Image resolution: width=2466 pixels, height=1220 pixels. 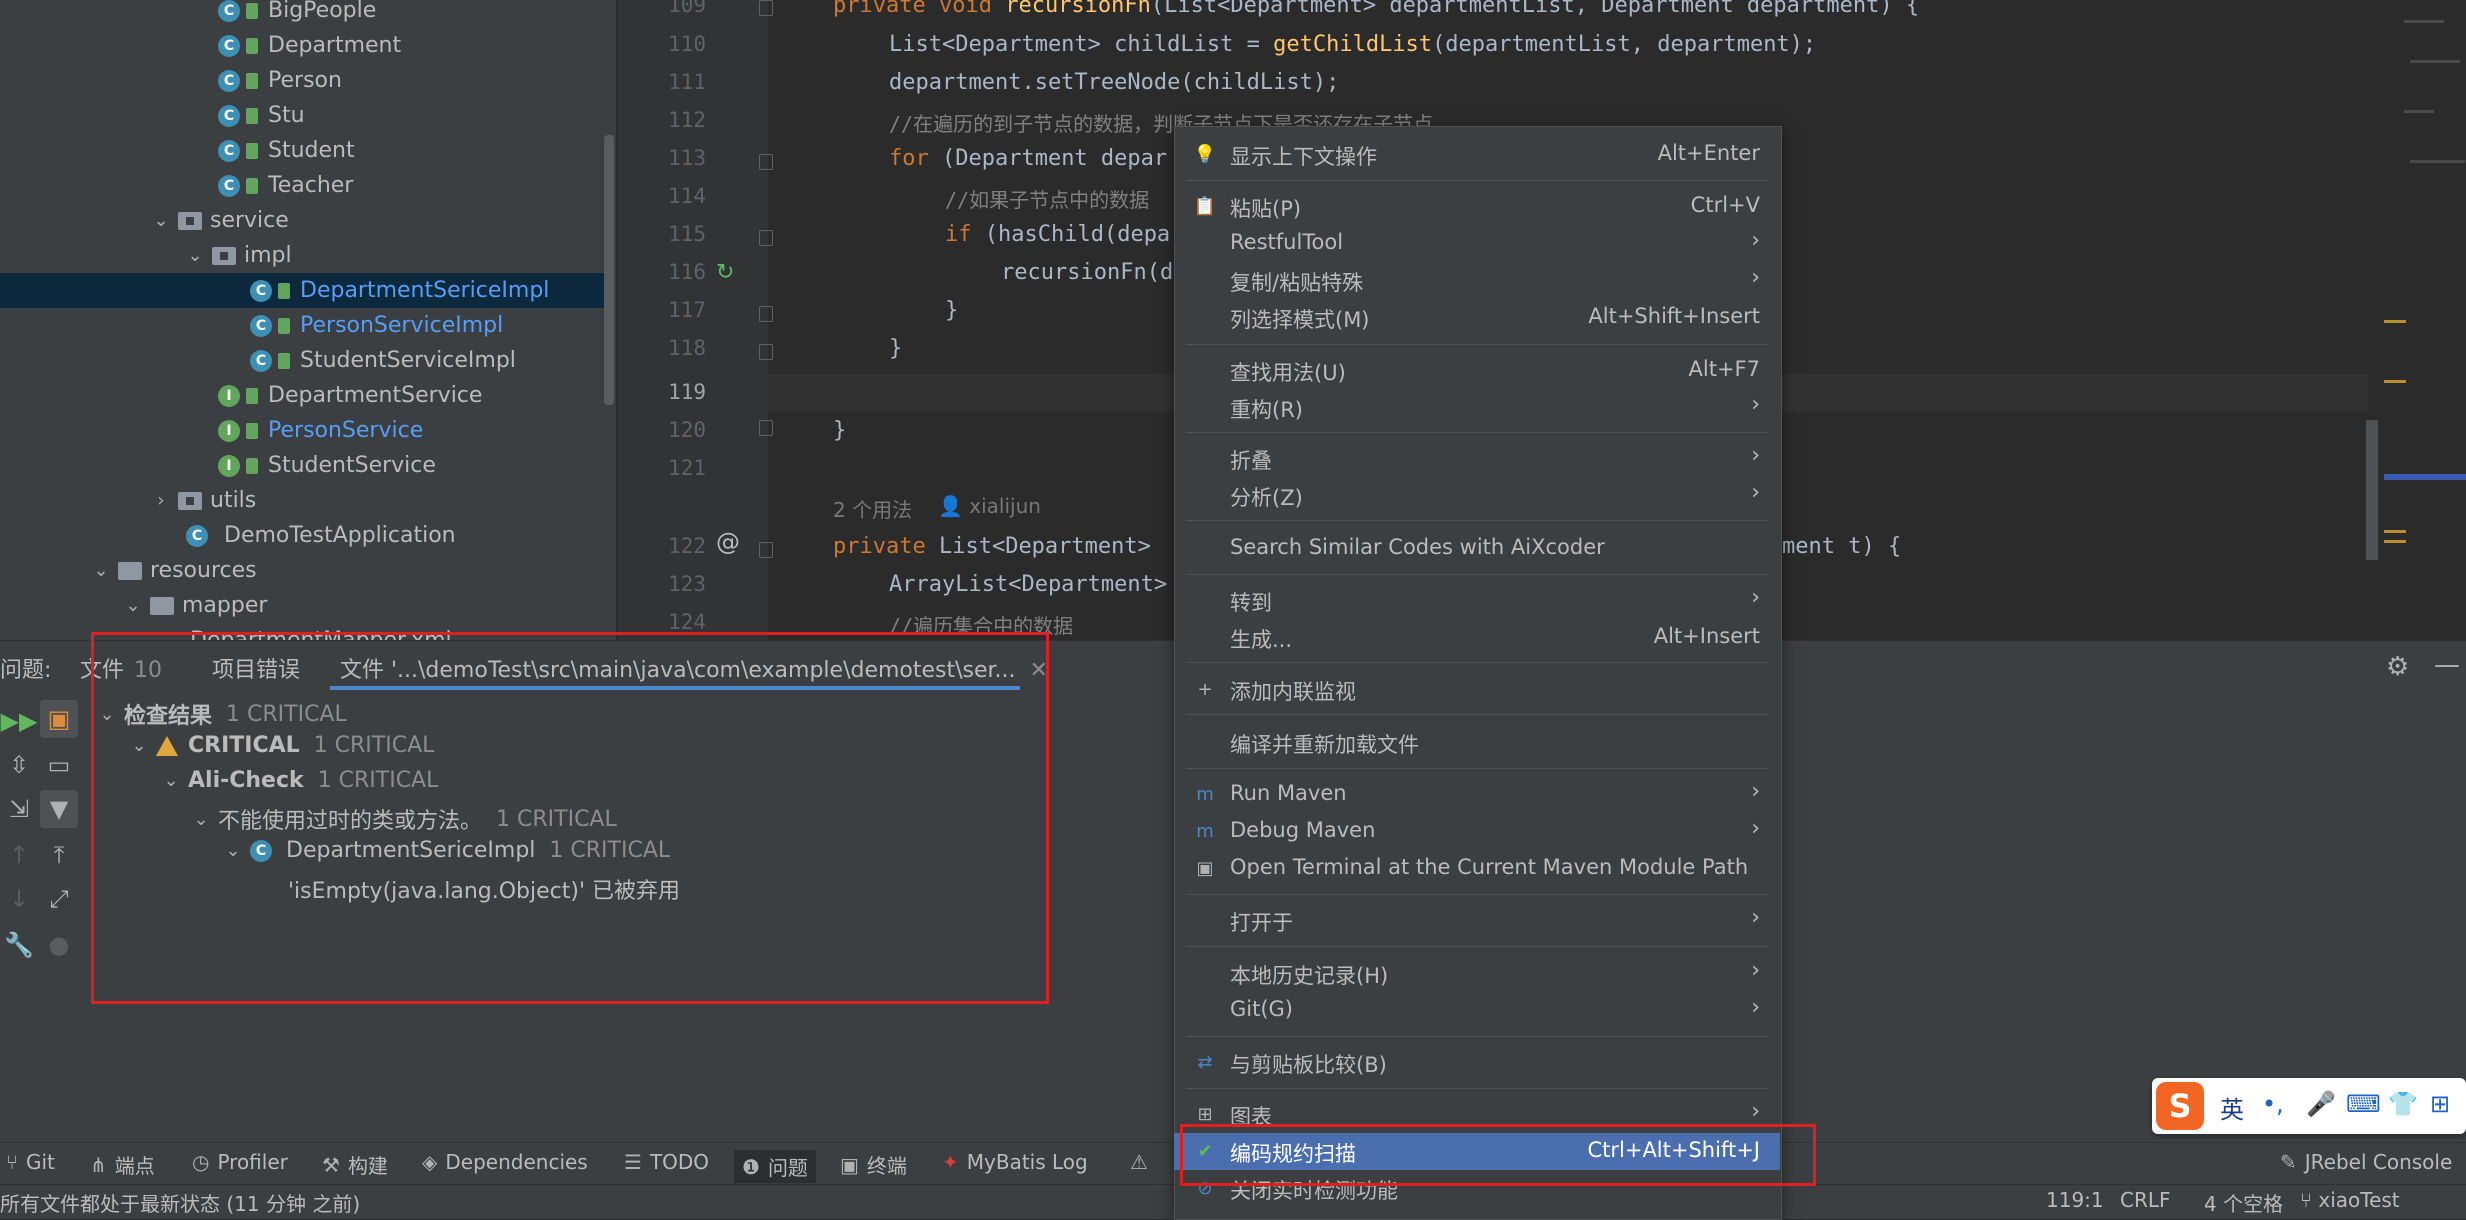 I want to click on tree-item-selected: C DepartmentSericeImpl, so click(x=302, y=290).